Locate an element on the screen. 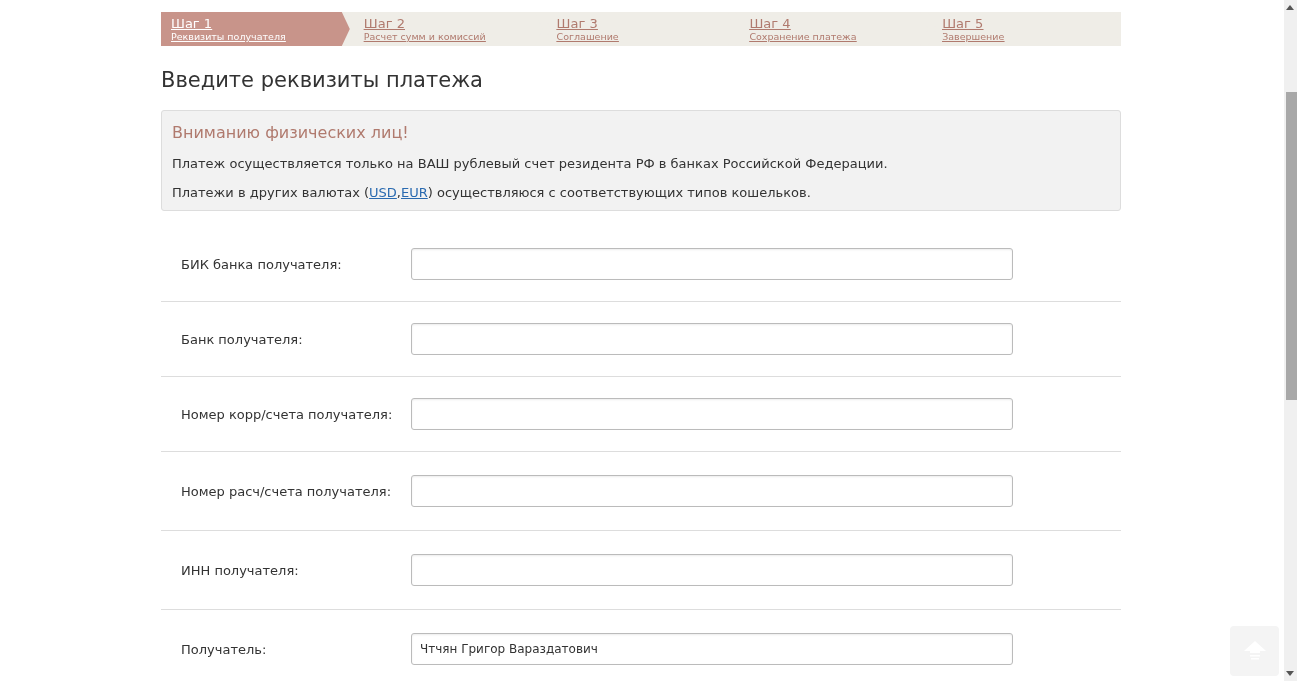 The image size is (1297, 681). field-label: Получатель: is located at coordinates (224, 649).